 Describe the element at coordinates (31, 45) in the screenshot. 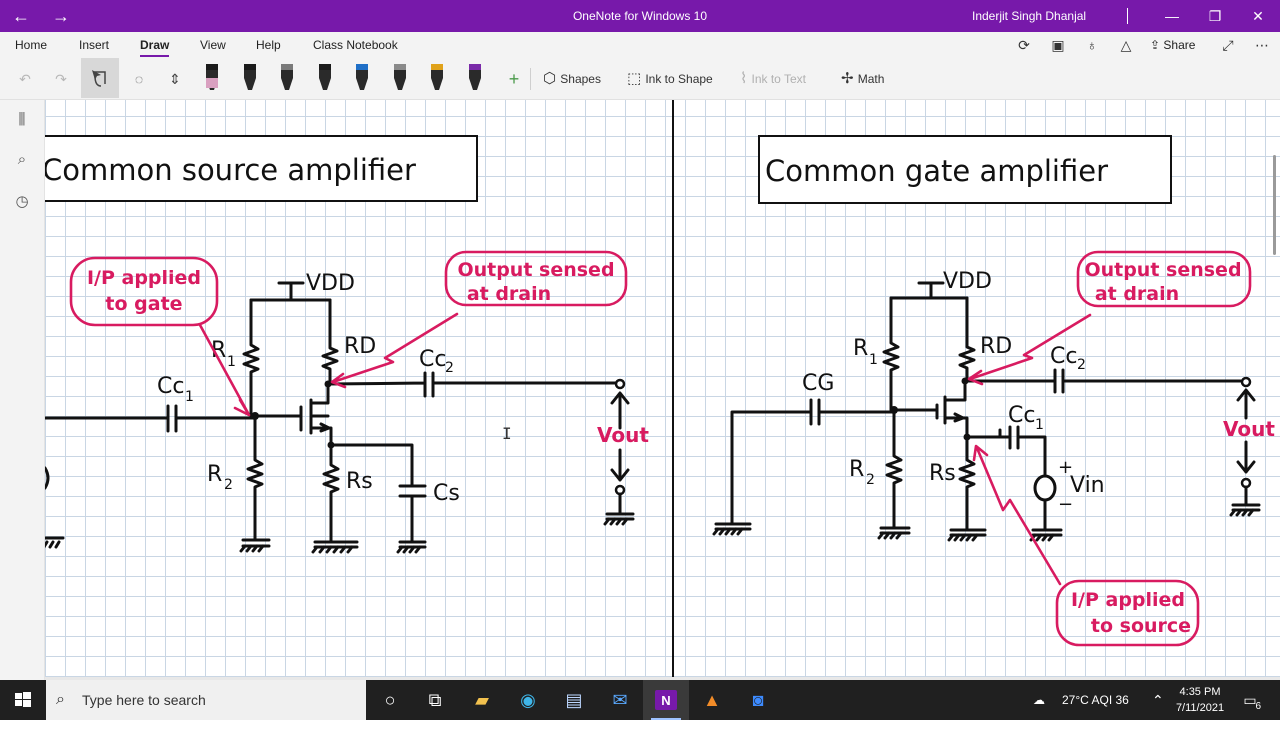

I see `tab-home: Home` at that location.